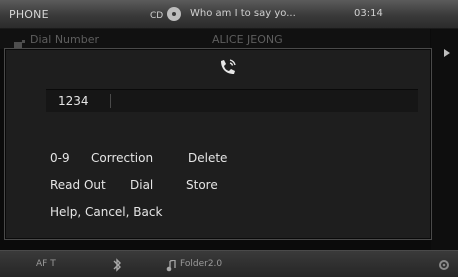 The height and width of the screenshot is (277, 458). I want to click on bluetooth-icon, so click(117, 266).